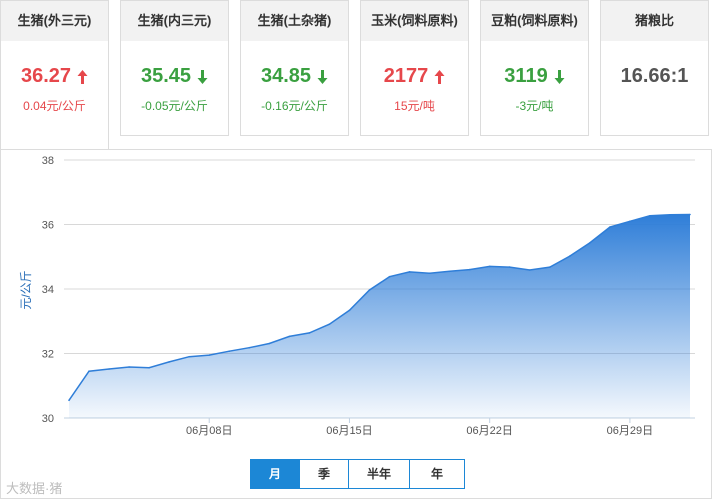 The image size is (718, 503). Describe the element at coordinates (654, 21) in the screenshot. I see `card-title: 猪粮比` at that location.